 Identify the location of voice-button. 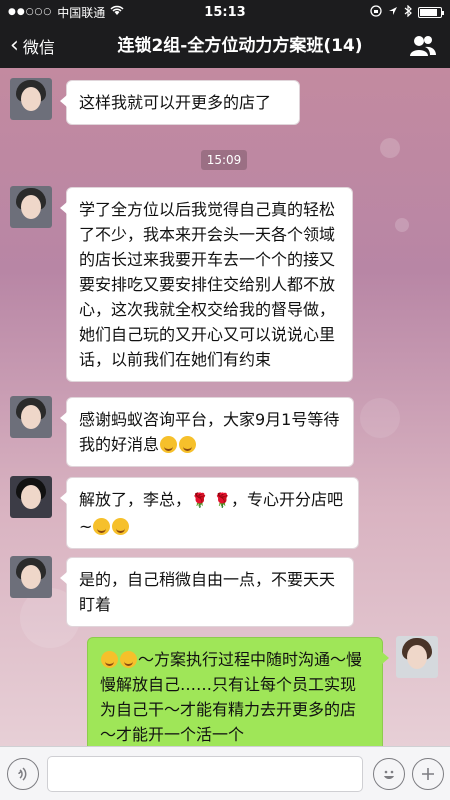
(23, 774).